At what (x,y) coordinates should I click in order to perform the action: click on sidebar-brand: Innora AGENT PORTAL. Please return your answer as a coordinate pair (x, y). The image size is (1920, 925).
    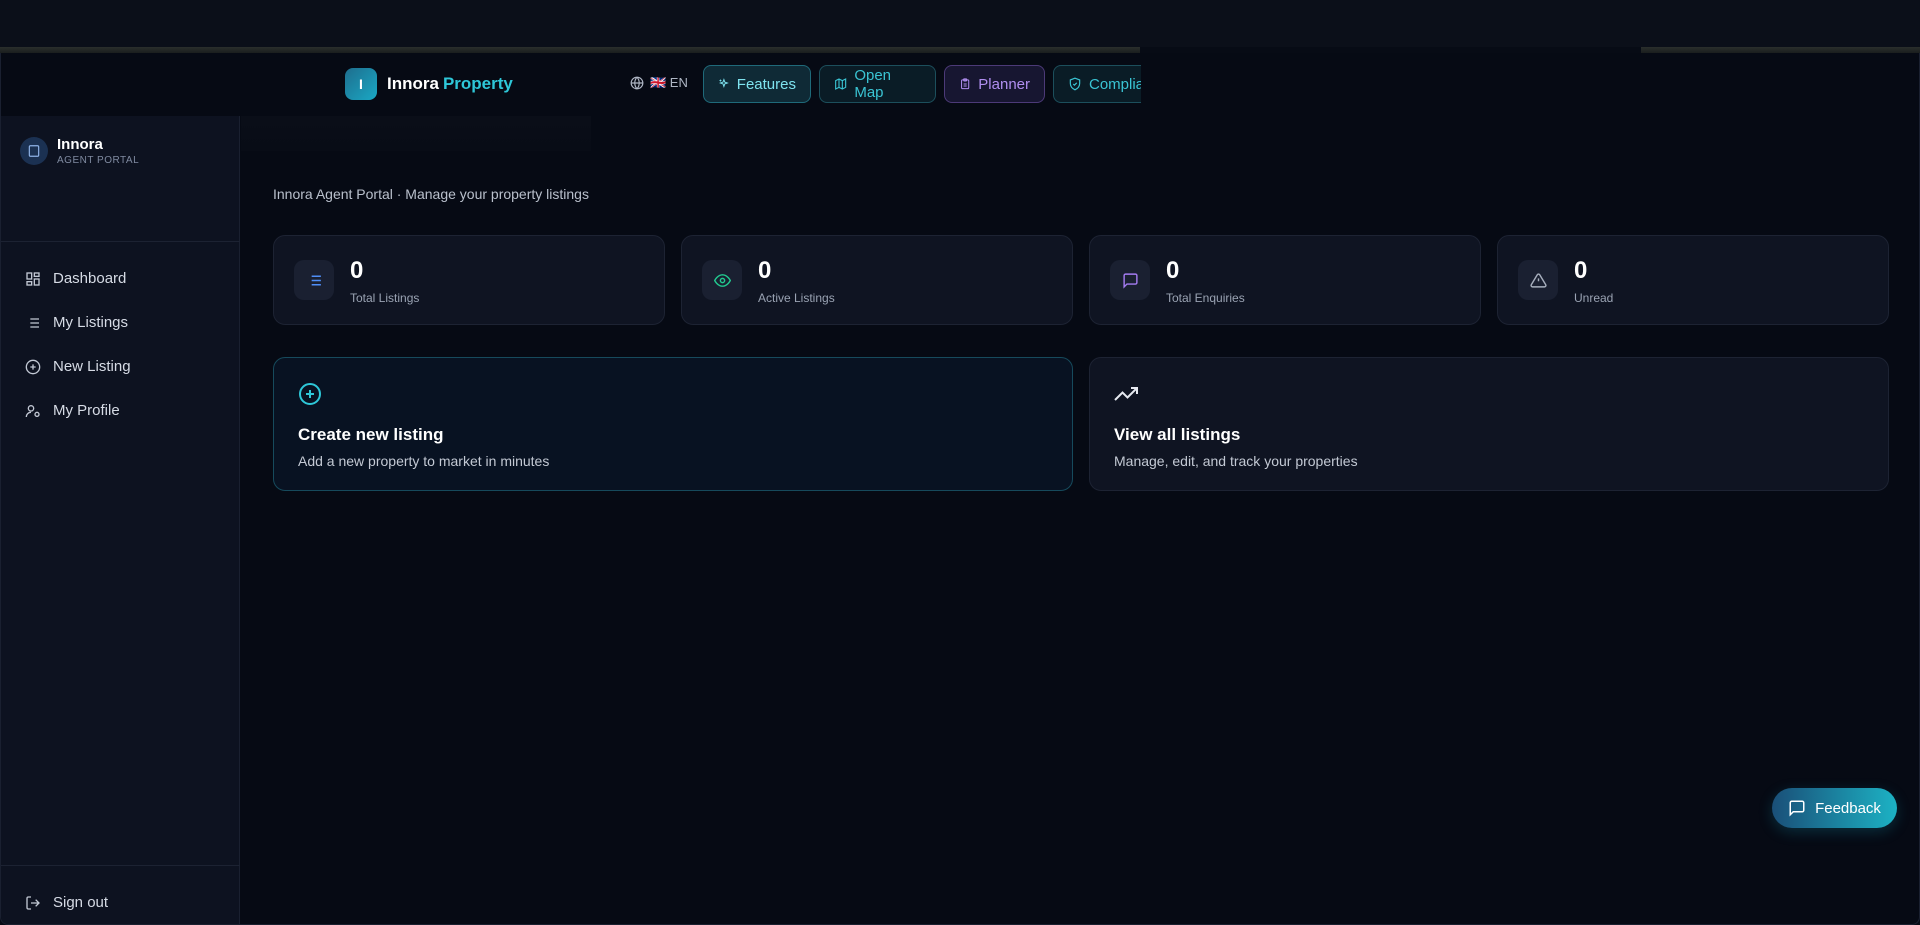
    Looking at the image, I should click on (79, 151).